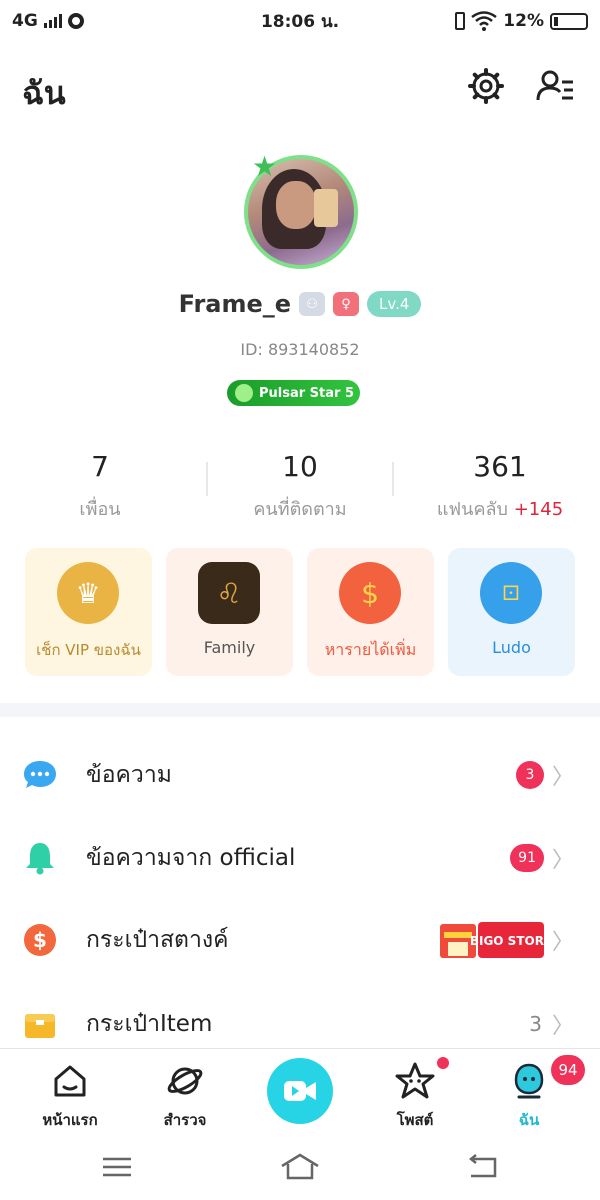  What do you see at coordinates (555, 86) in the screenshot?
I see `user-list-icon` at bounding box center [555, 86].